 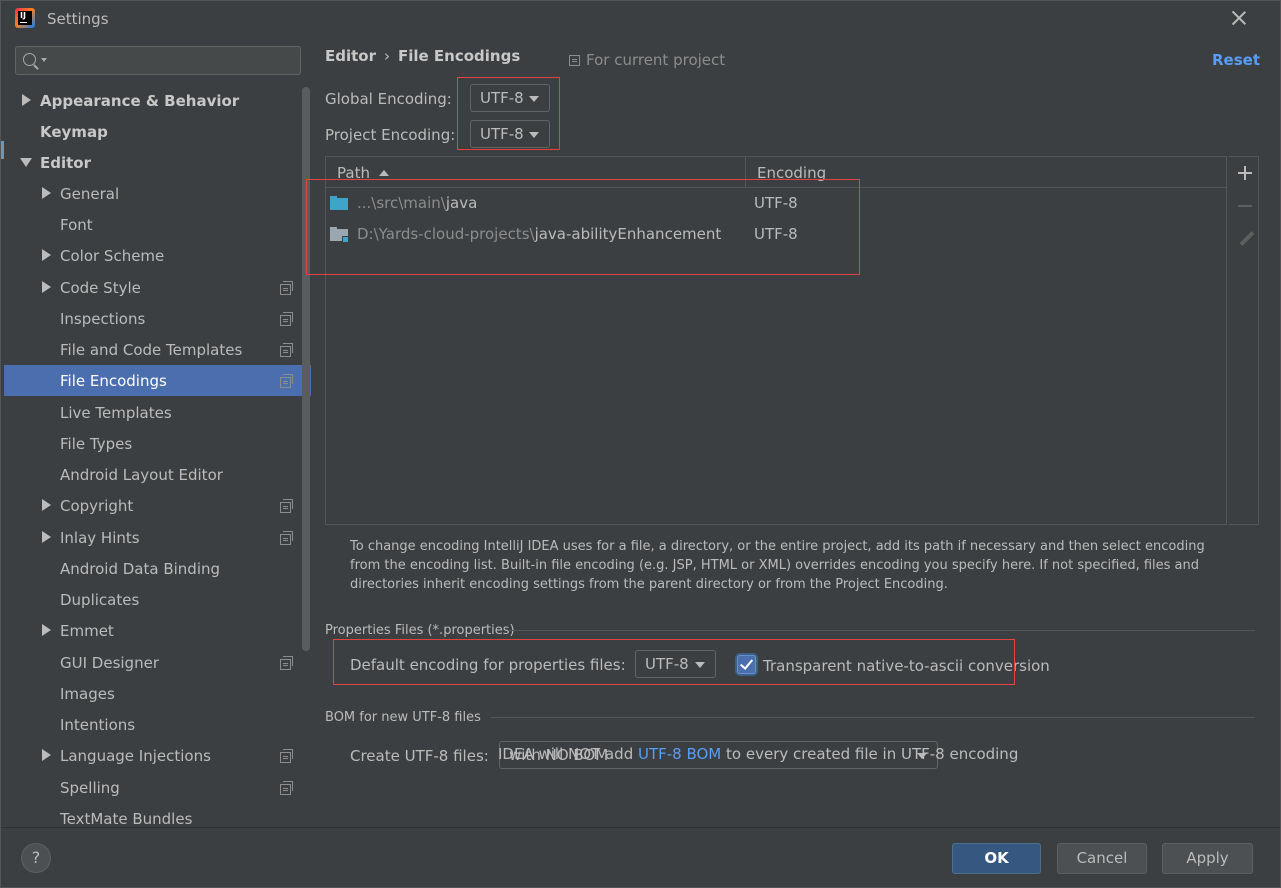 I want to click on remove-icon, so click(x=1245, y=206).